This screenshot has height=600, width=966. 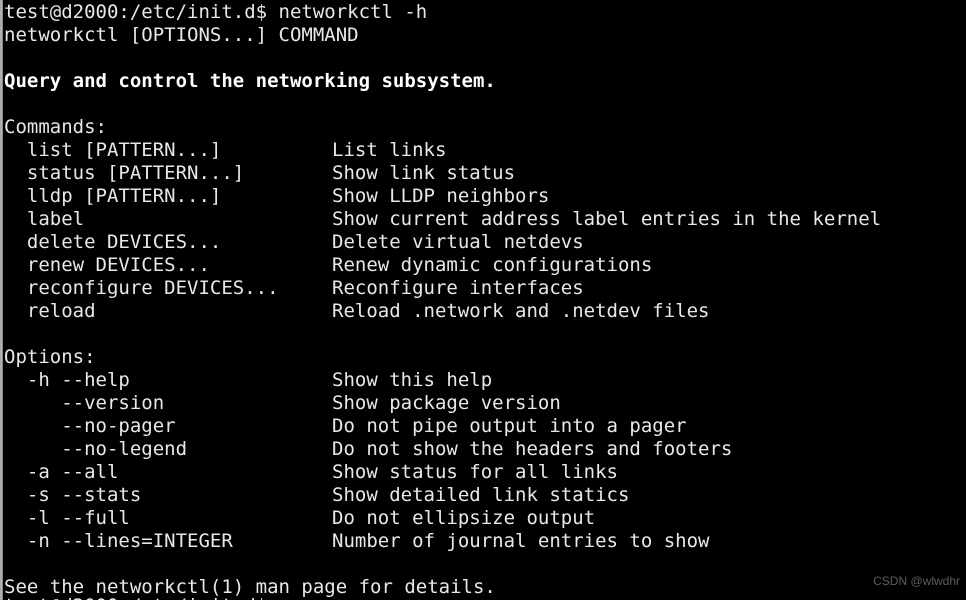 I want to click on option-desc: Show detailed link statics, so click(x=481, y=495).